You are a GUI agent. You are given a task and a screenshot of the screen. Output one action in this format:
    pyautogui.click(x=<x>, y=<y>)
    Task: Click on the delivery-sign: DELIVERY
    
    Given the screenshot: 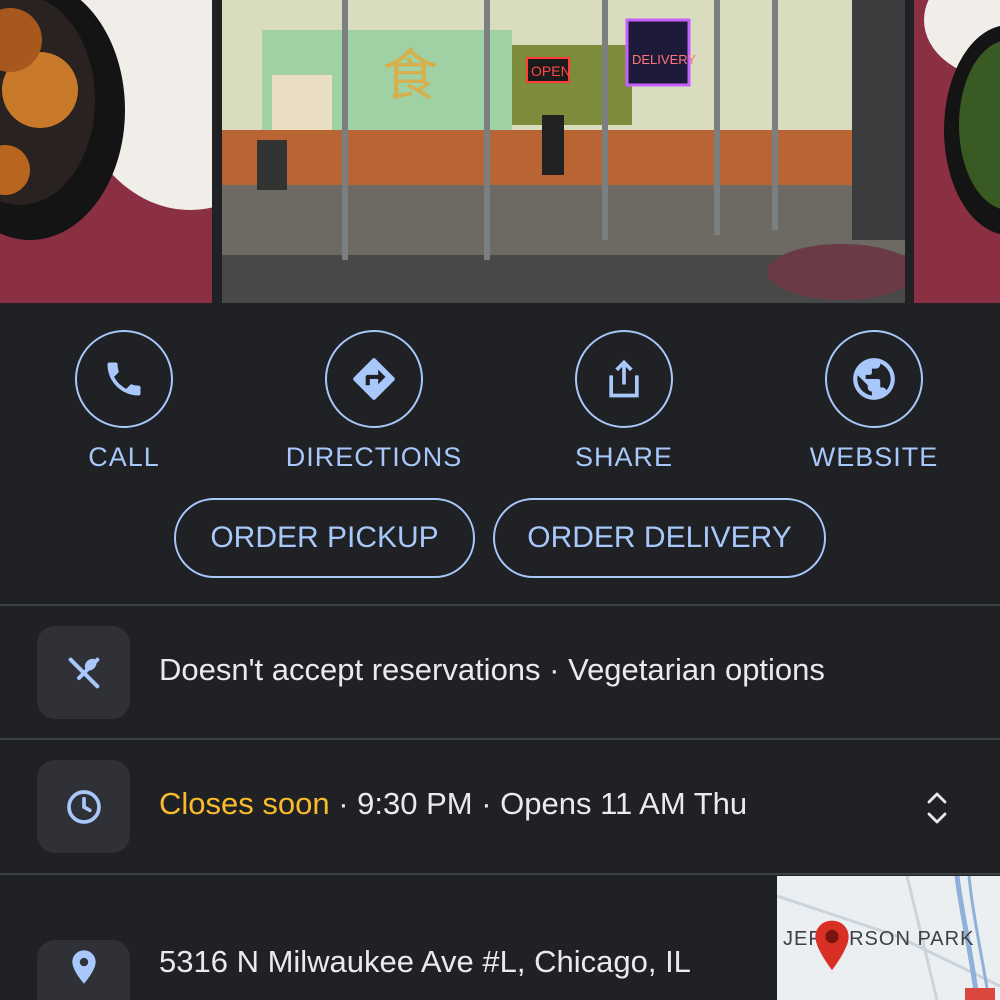 What is the action you would take?
    pyautogui.click(x=664, y=59)
    